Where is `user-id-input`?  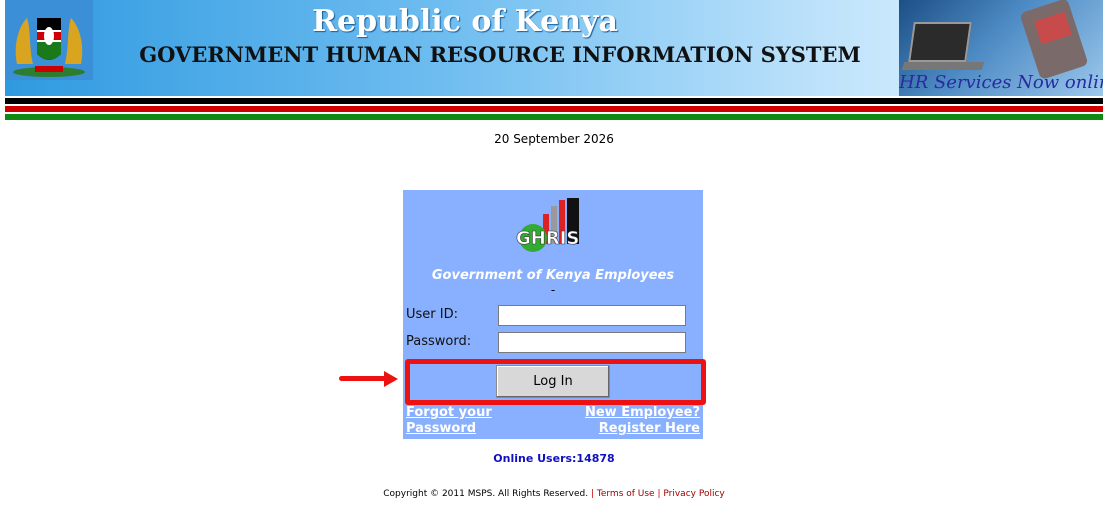
user-id-input is located at coordinates (592, 315).